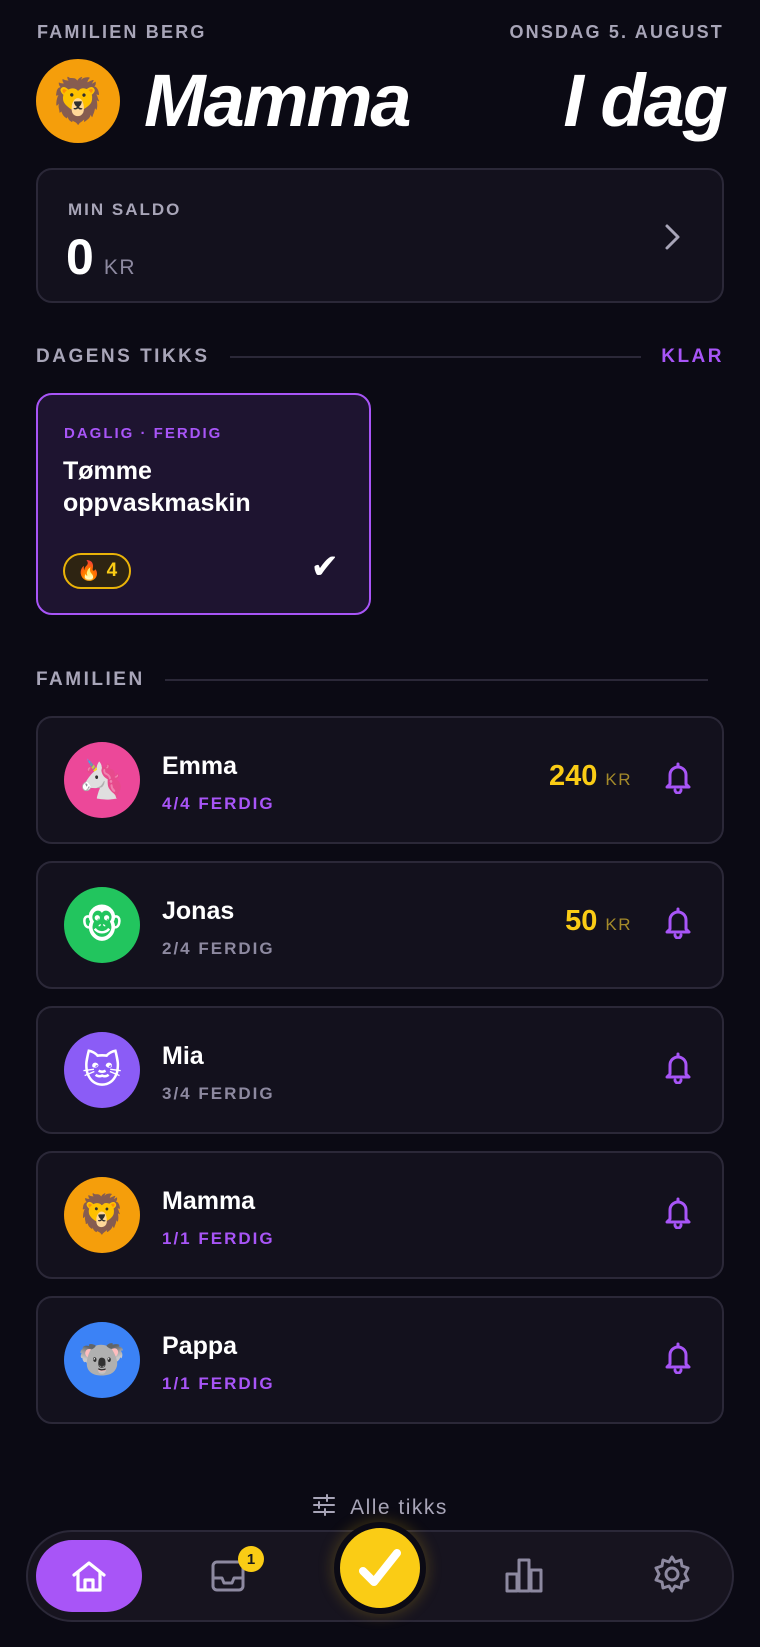 The height and width of the screenshot is (1647, 760). I want to click on member-avatar: 🐨, so click(102, 1360).